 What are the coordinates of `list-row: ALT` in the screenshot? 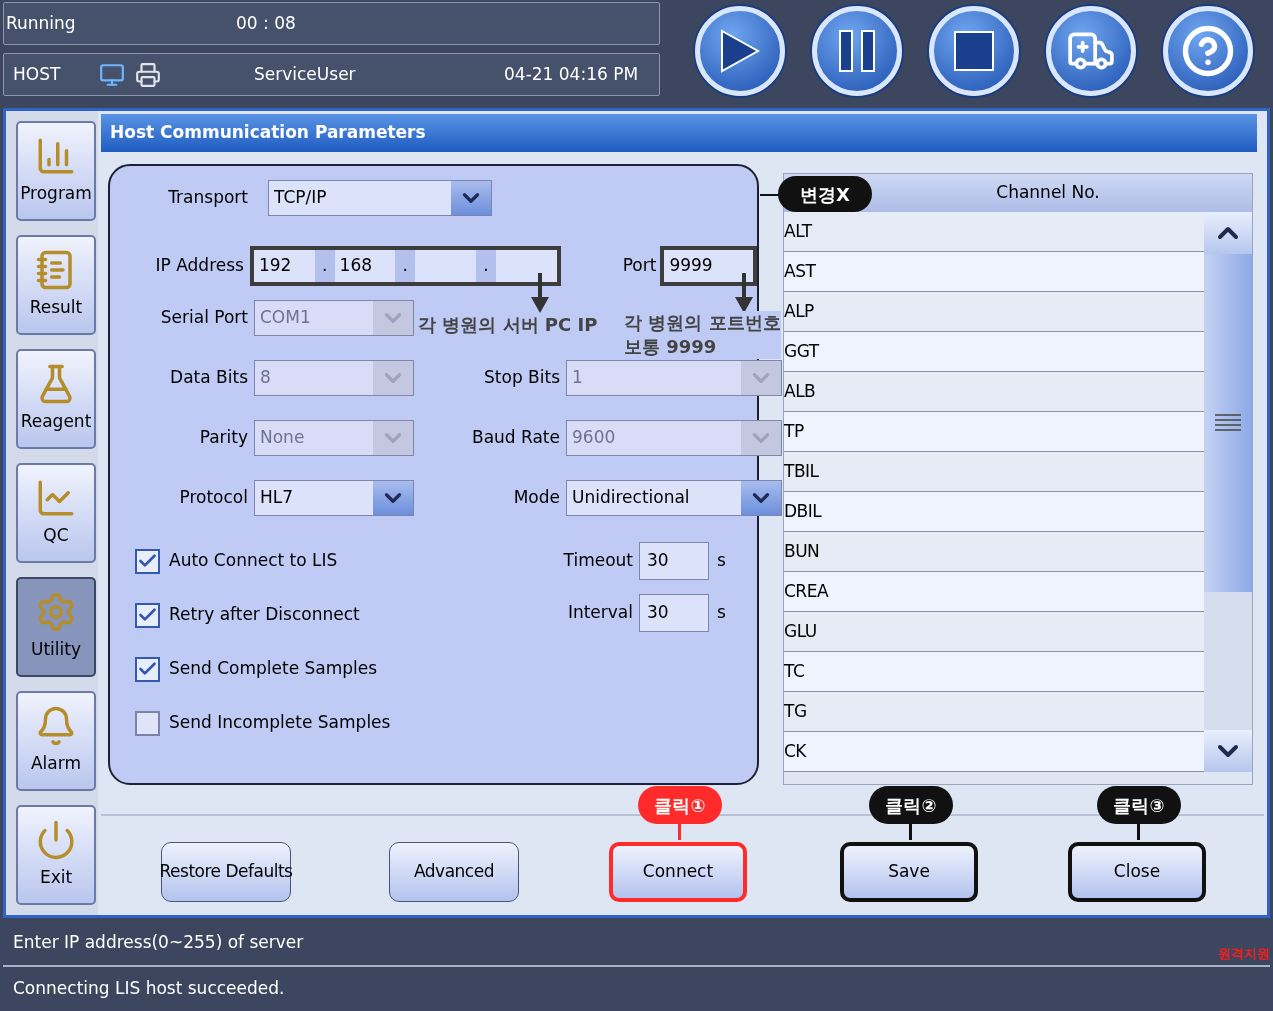 It's located at (994, 232).